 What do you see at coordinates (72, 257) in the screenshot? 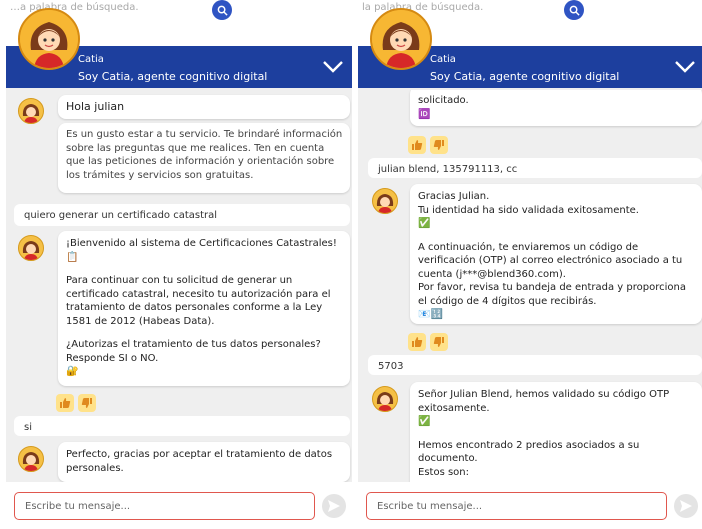
I see `clipboard-emoji: 📋` at bounding box center [72, 257].